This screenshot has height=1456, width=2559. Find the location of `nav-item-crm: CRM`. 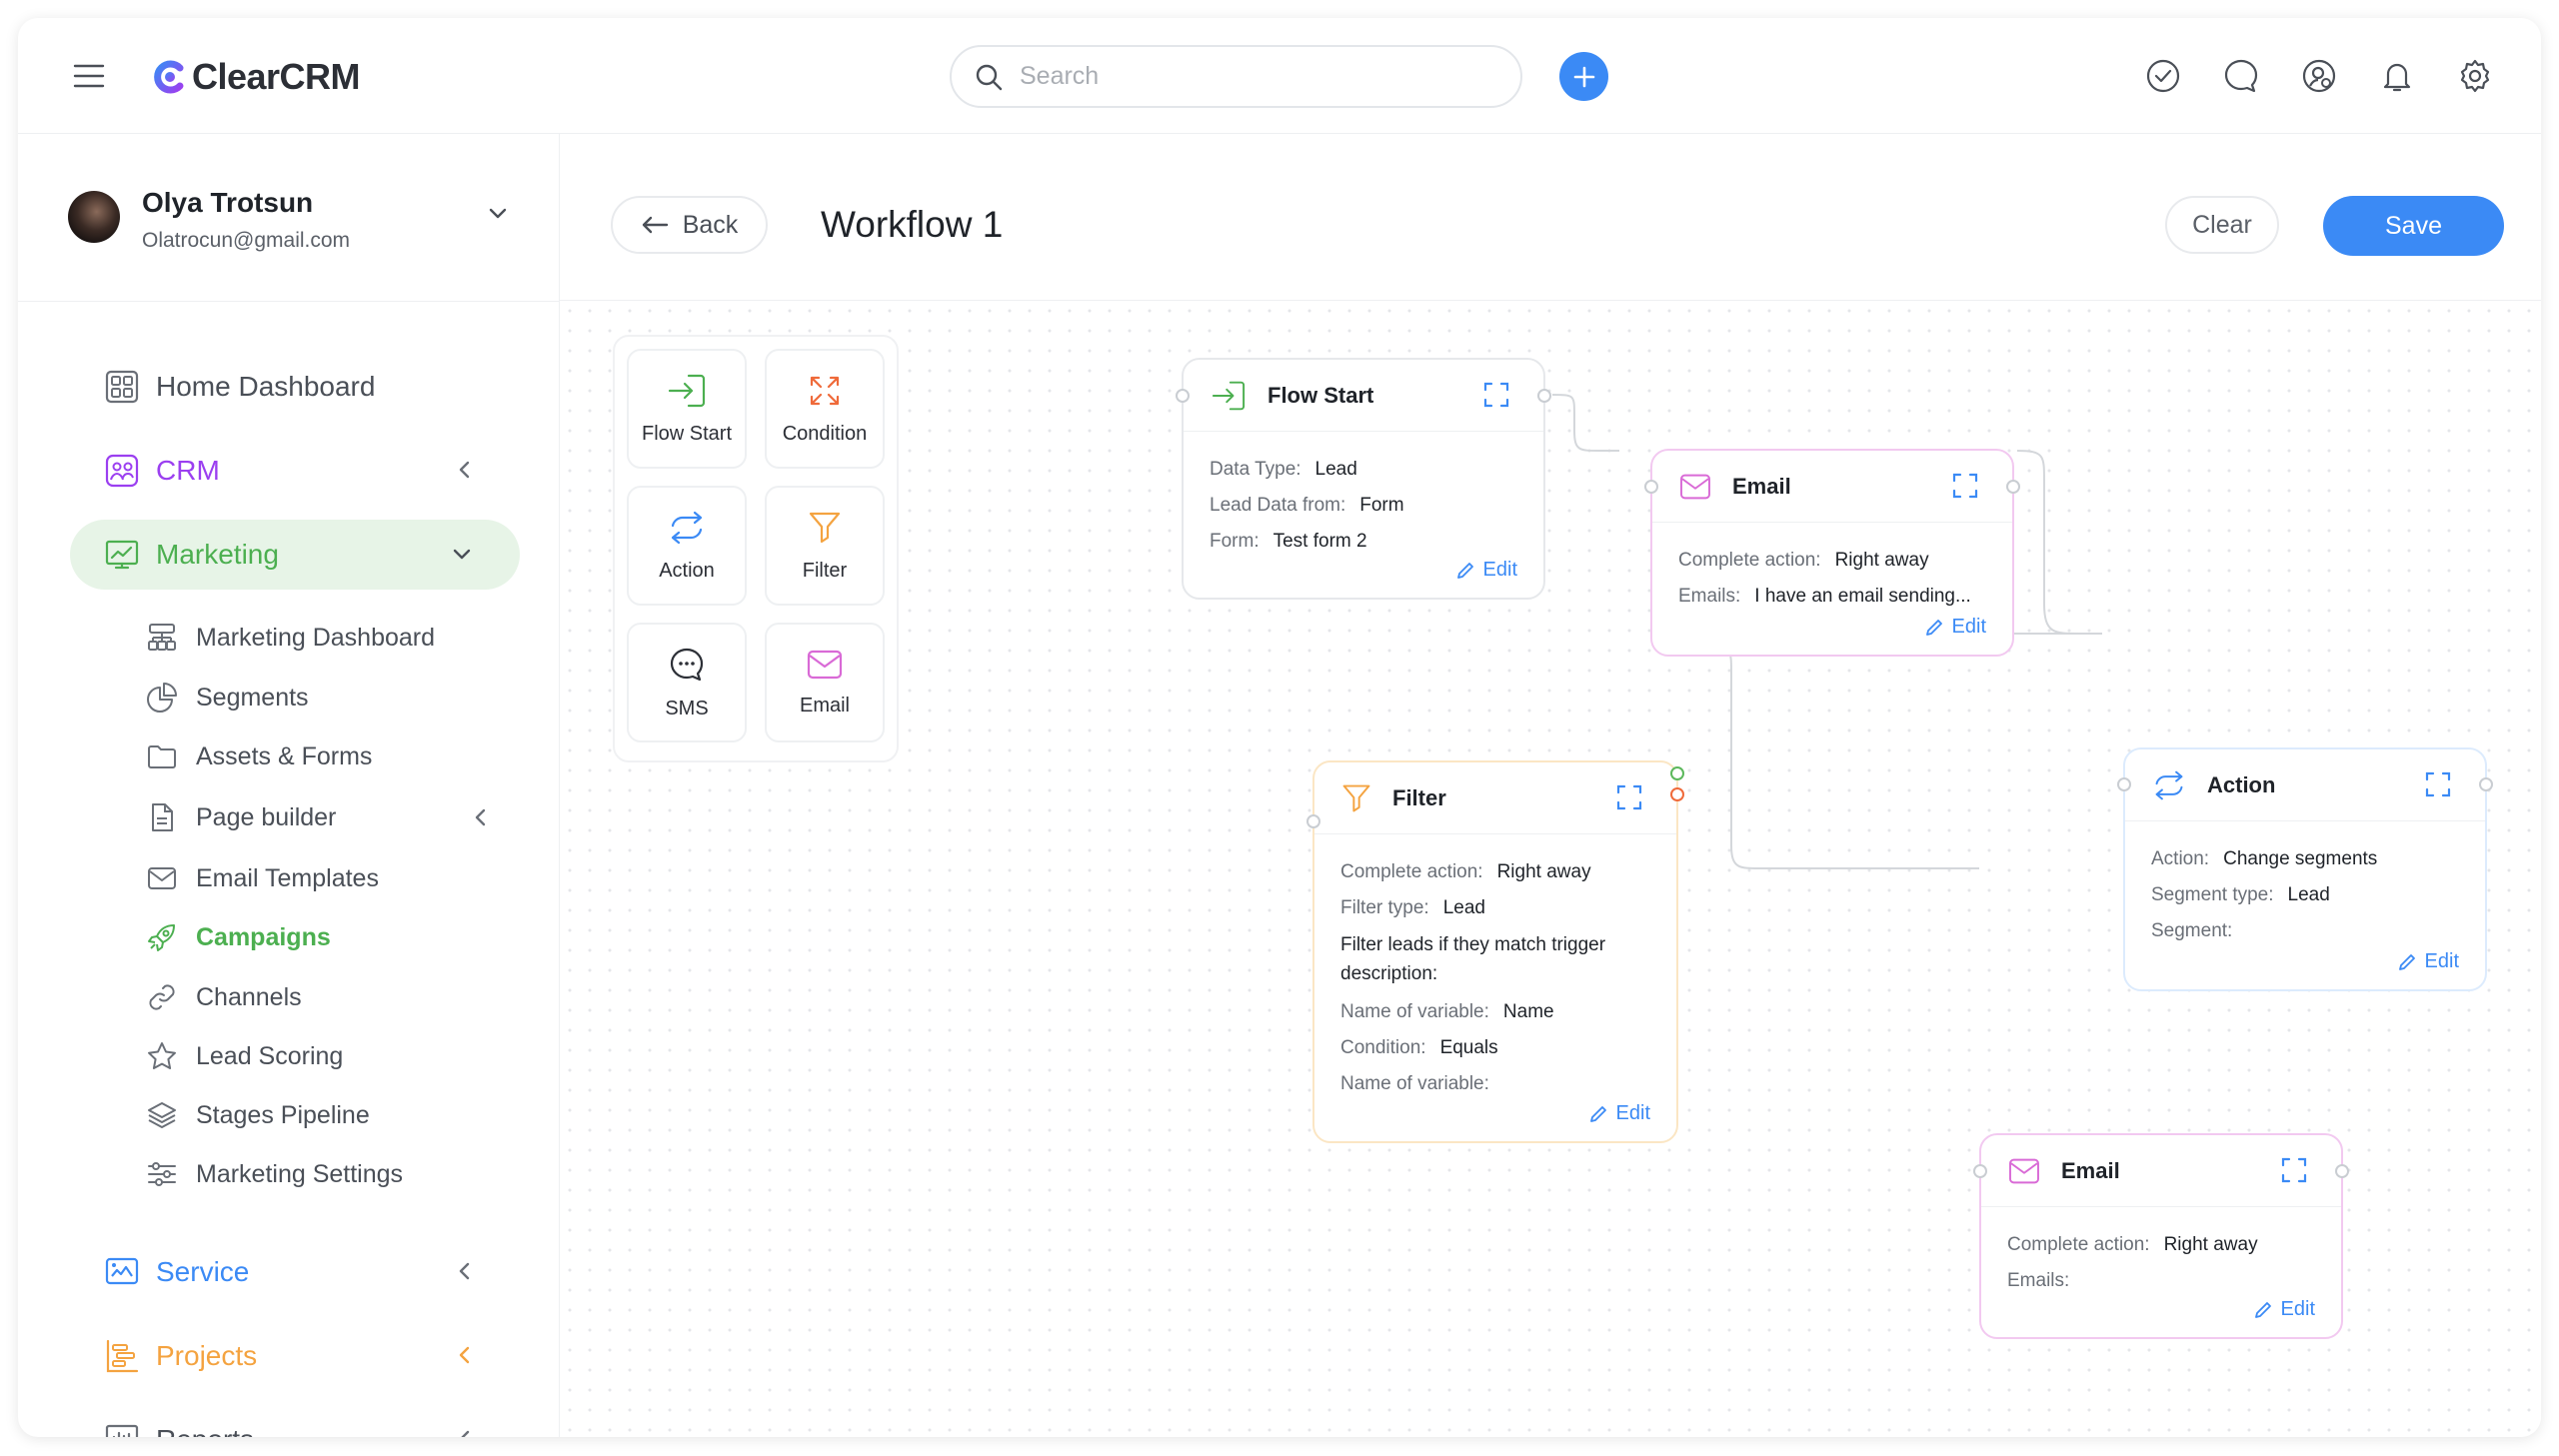

nav-item-crm: CRM is located at coordinates (295, 471).